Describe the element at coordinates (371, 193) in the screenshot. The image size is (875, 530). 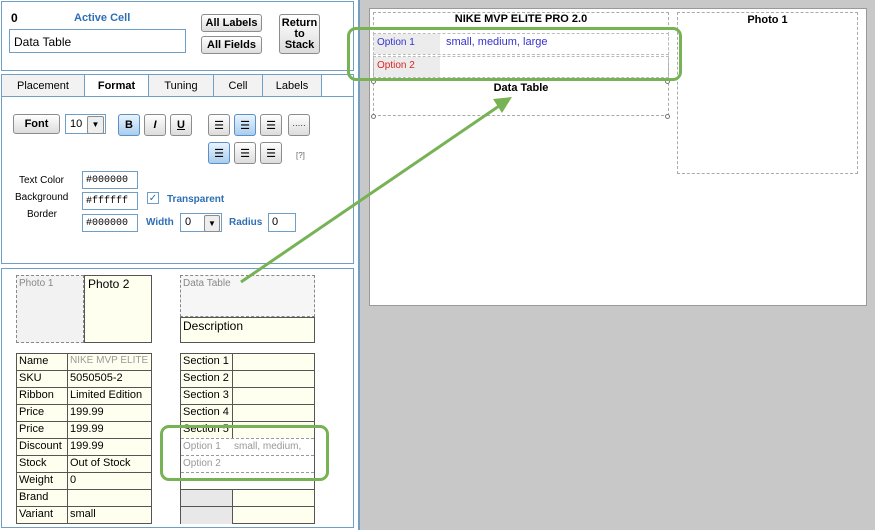
I see `arrow-line` at that location.